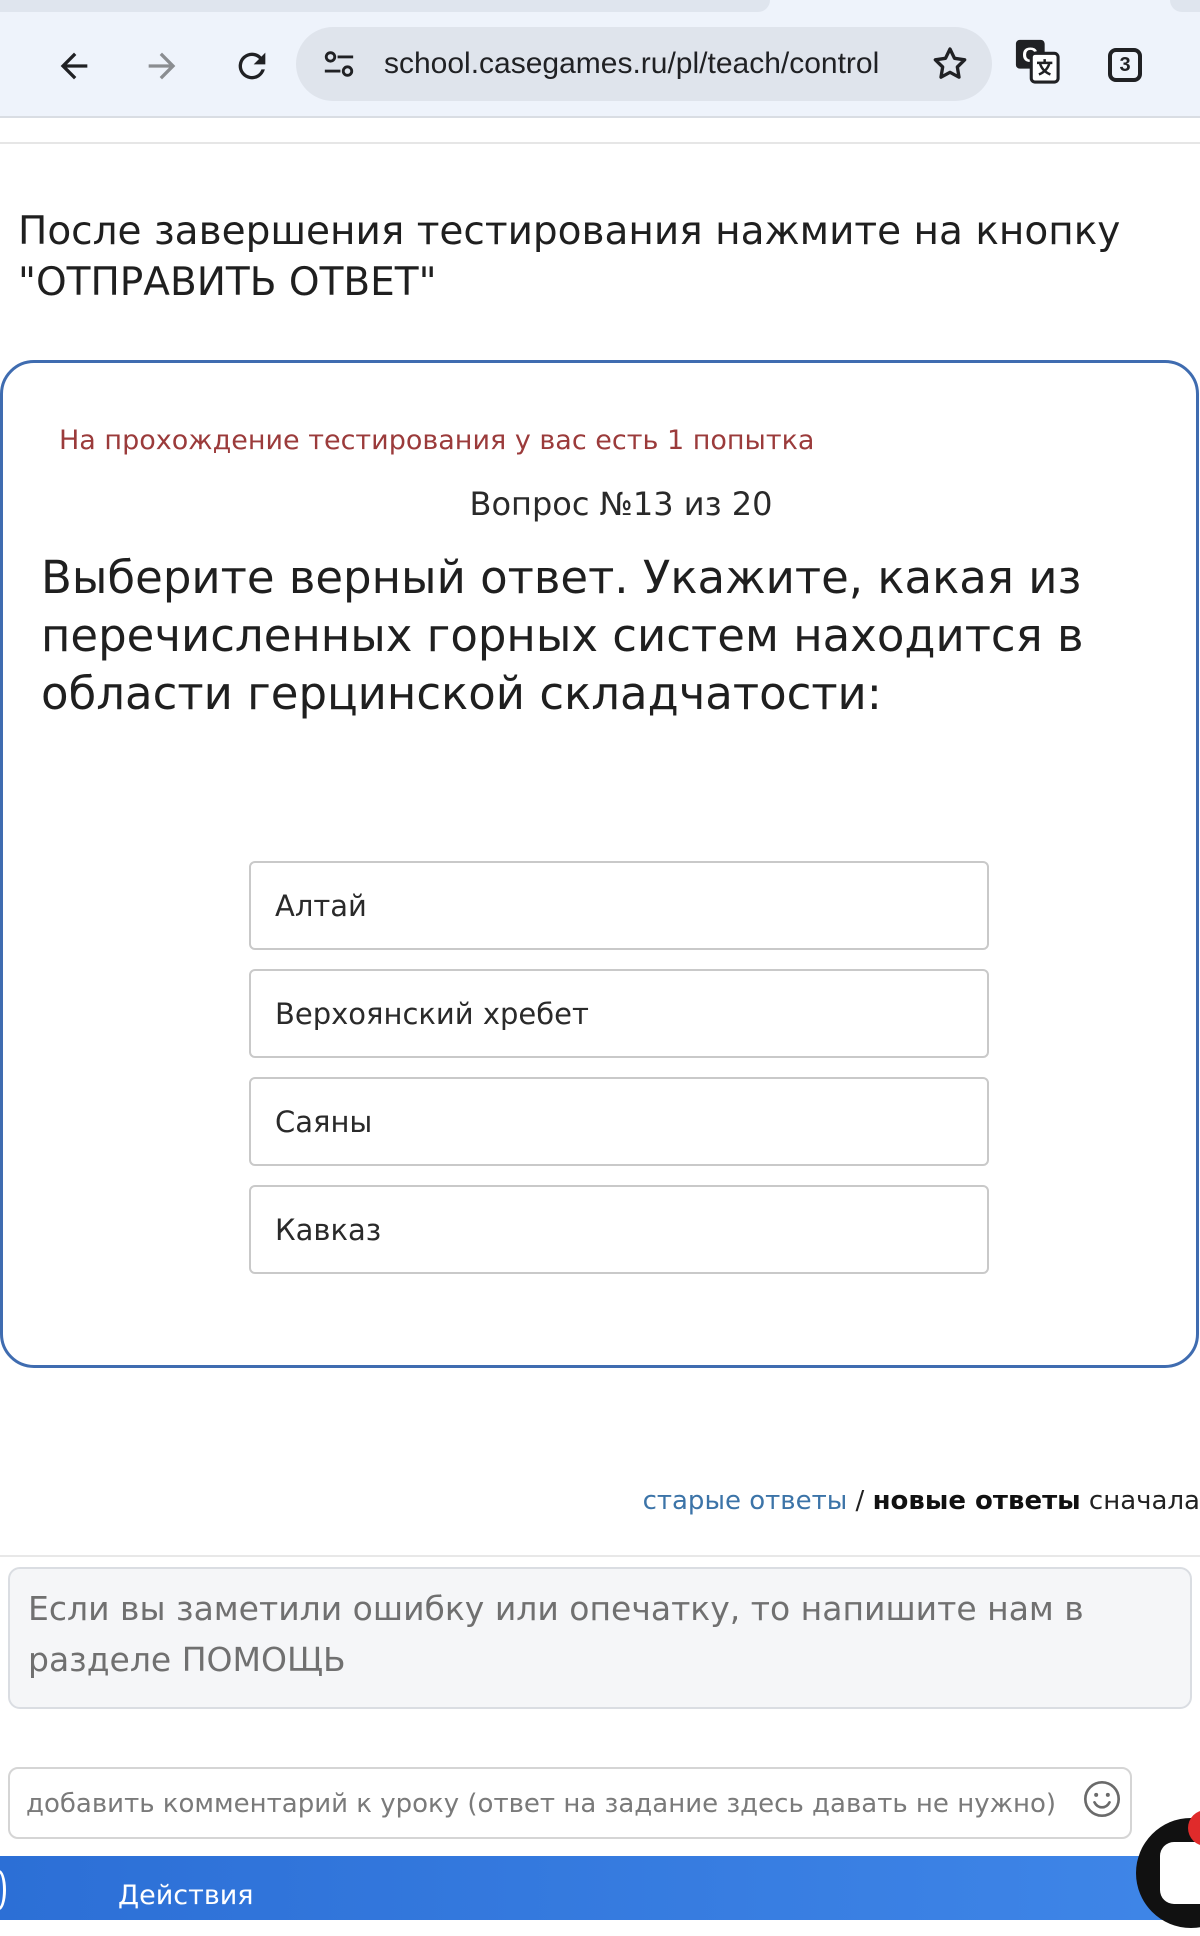 This screenshot has height=1936, width=1200. I want to click on tab-count-button: 3, so click(1125, 65).